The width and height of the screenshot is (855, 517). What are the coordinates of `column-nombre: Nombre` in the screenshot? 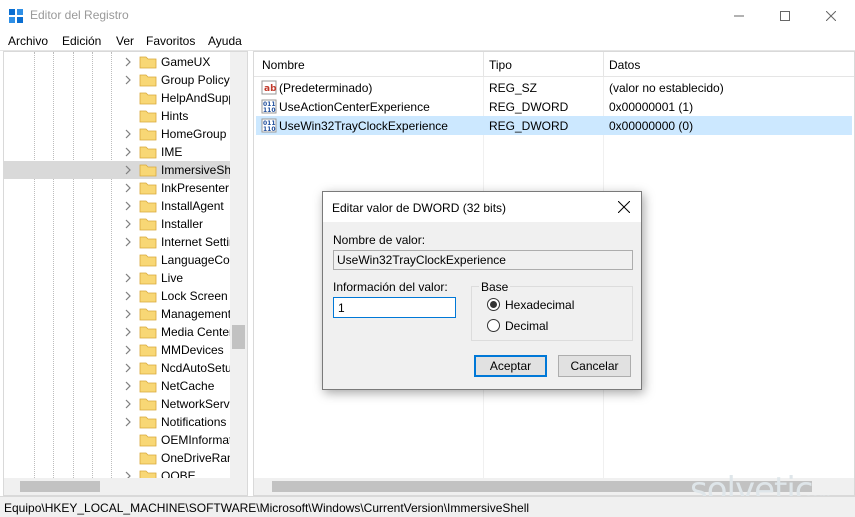 It's located at (283, 65).